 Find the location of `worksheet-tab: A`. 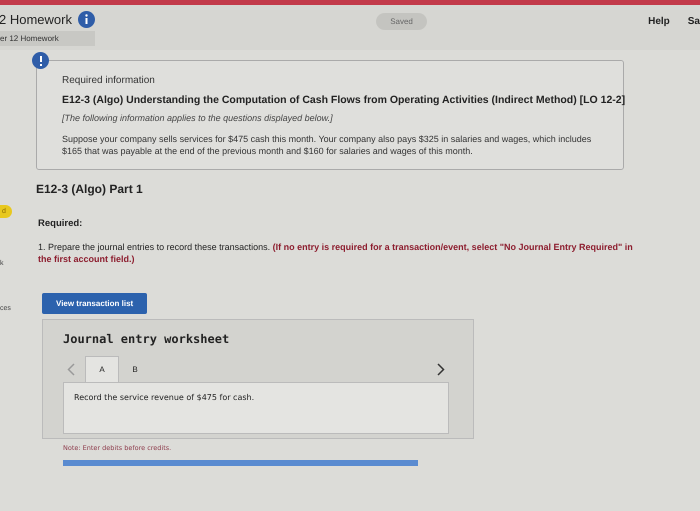

worksheet-tab: A is located at coordinates (102, 369).